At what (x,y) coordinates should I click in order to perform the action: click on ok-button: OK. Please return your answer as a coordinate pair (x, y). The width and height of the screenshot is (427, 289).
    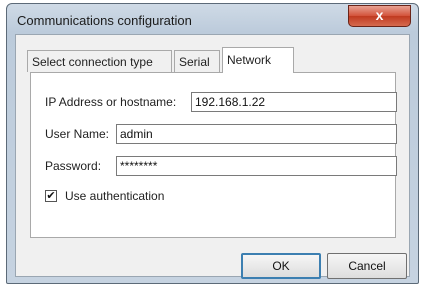
    Looking at the image, I should click on (281, 266).